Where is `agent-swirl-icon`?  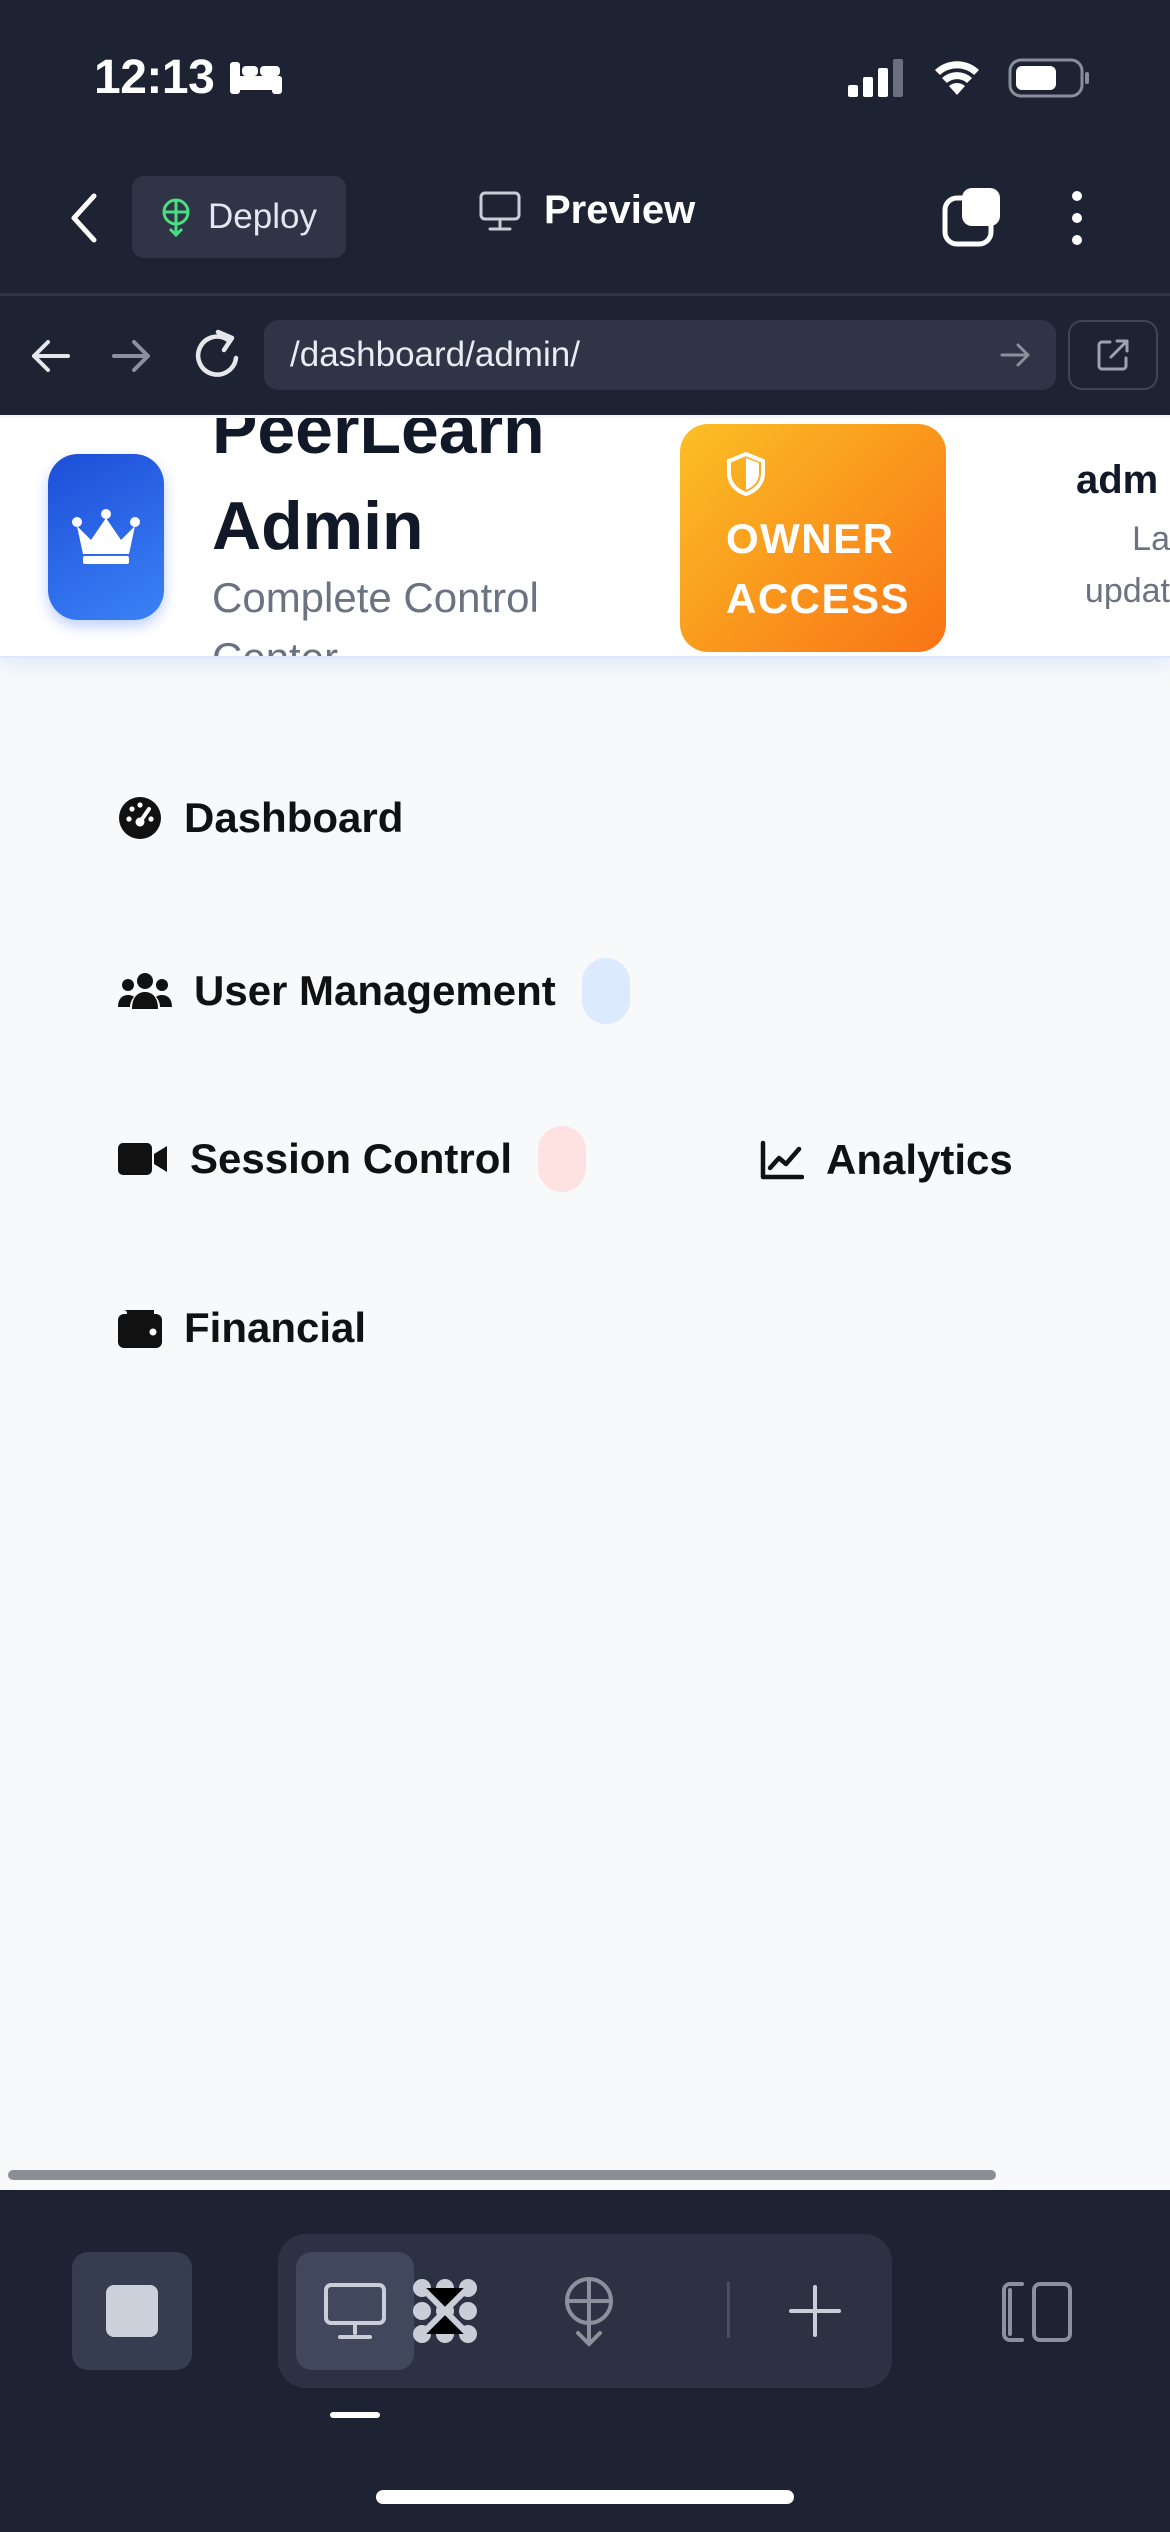
agent-swirl-icon is located at coordinates (445, 2311).